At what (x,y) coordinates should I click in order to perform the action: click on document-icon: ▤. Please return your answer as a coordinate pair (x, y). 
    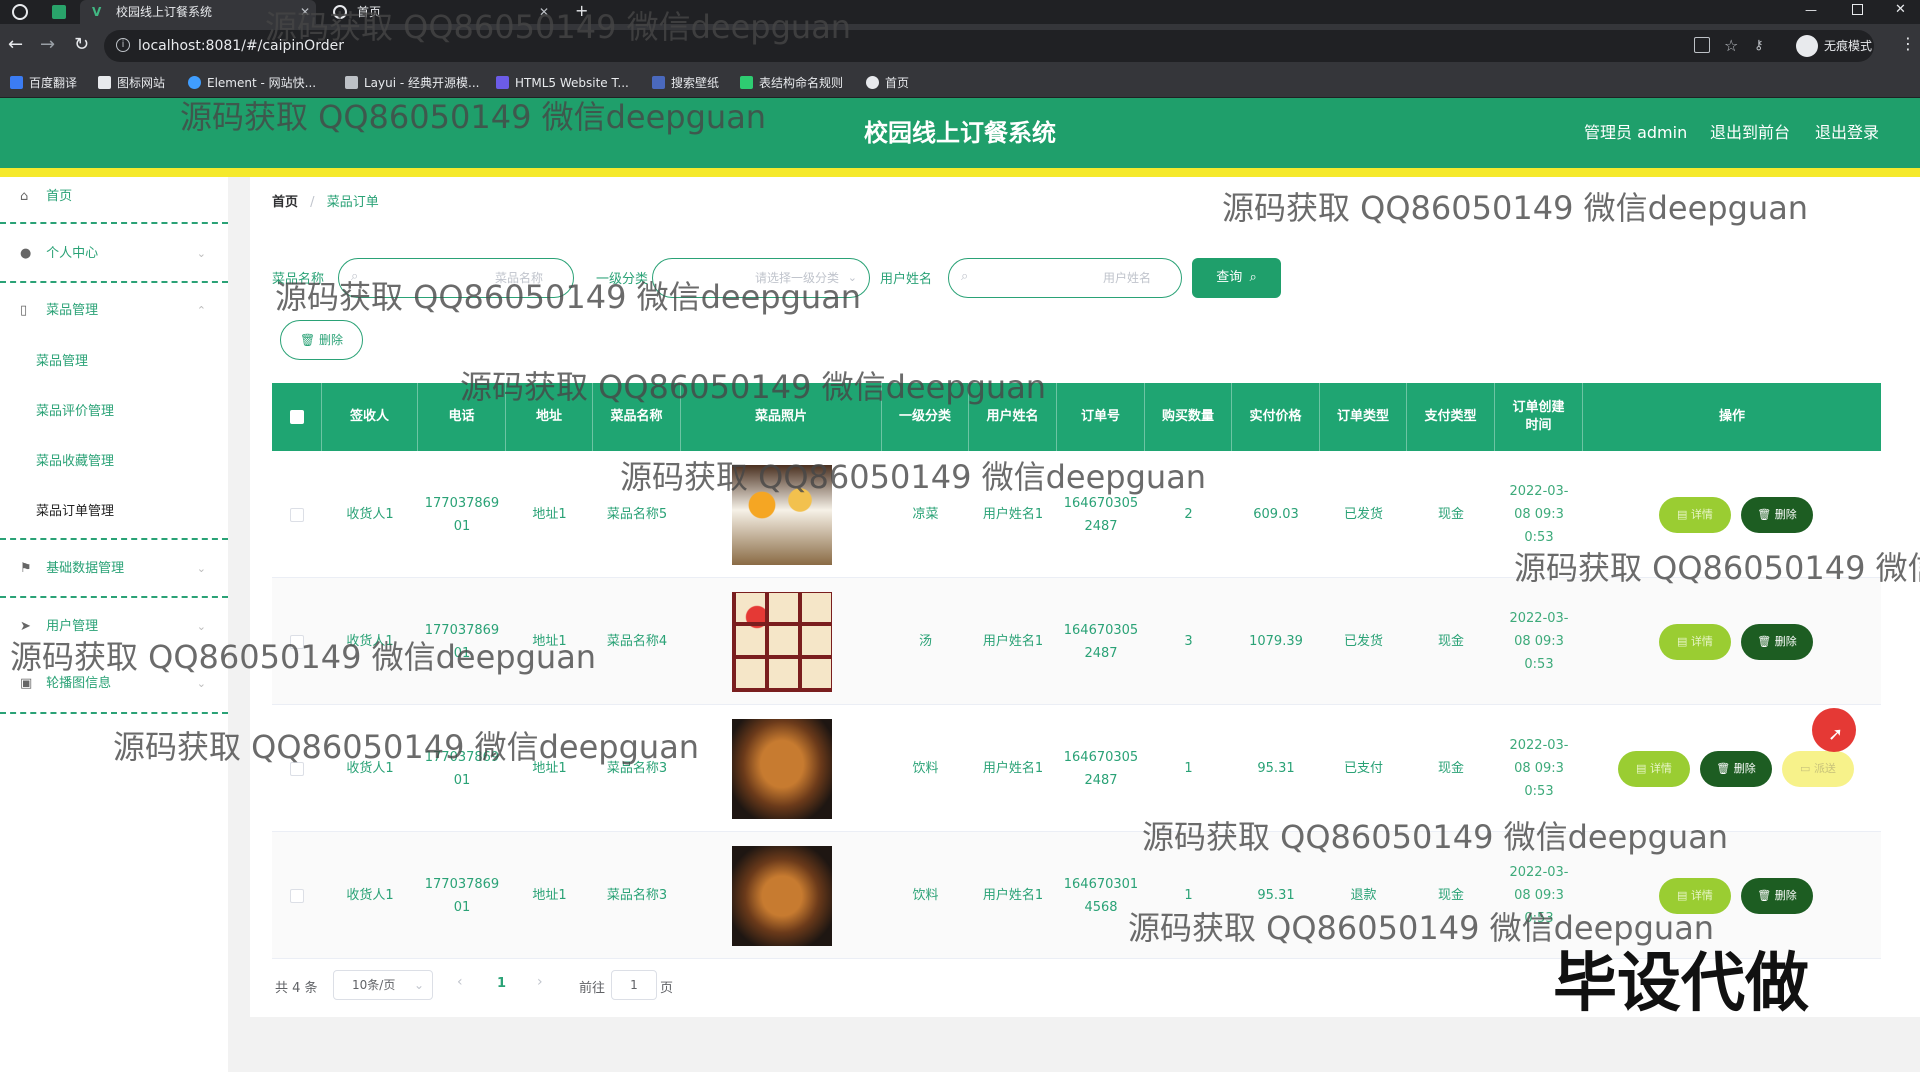
    Looking at the image, I should click on (1643, 768).